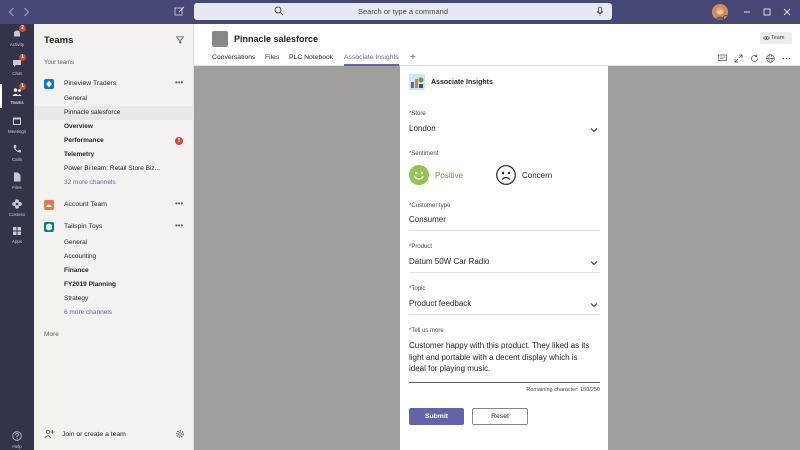 The height and width of the screenshot is (450, 800). I want to click on flower-icon, so click(17, 204).